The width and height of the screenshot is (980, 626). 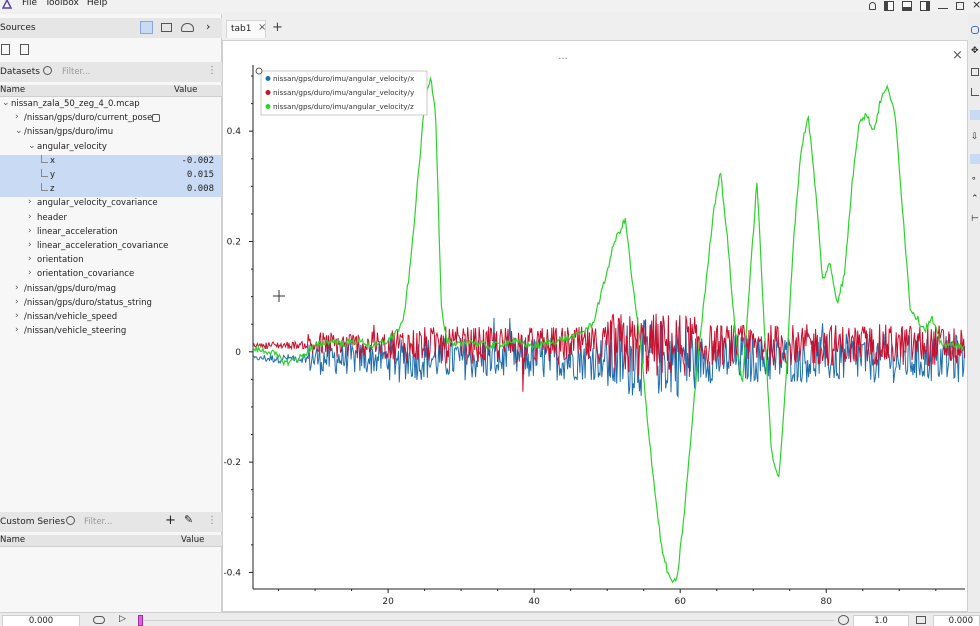 What do you see at coordinates (277, 27) in the screenshot?
I see `add-tab-icon: +` at bounding box center [277, 27].